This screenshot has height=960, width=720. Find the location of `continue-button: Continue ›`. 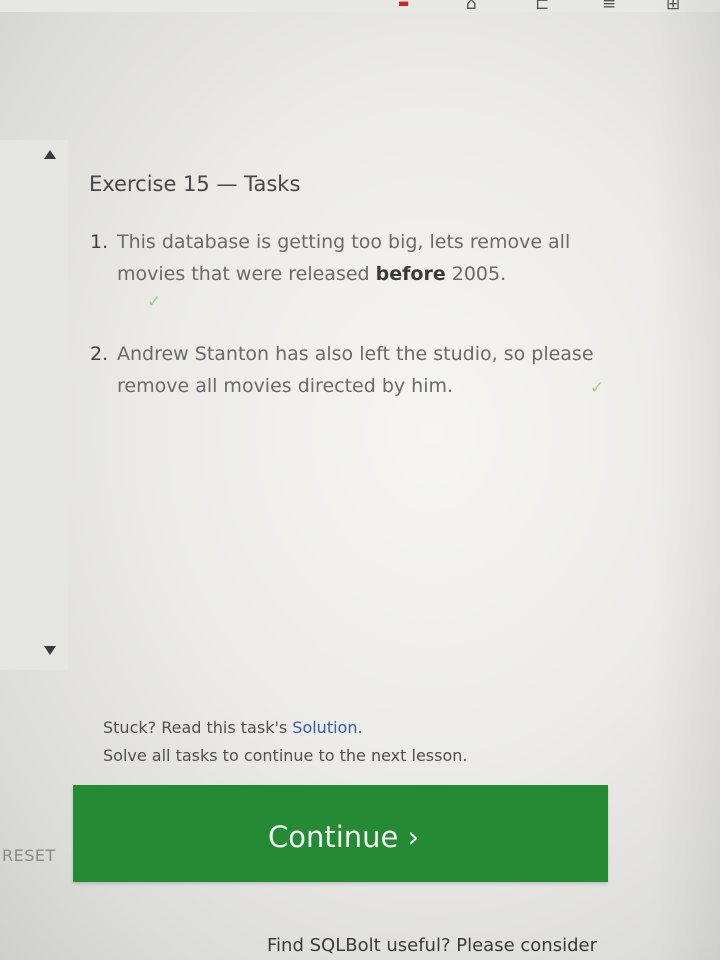

continue-button: Continue › is located at coordinates (340, 833).